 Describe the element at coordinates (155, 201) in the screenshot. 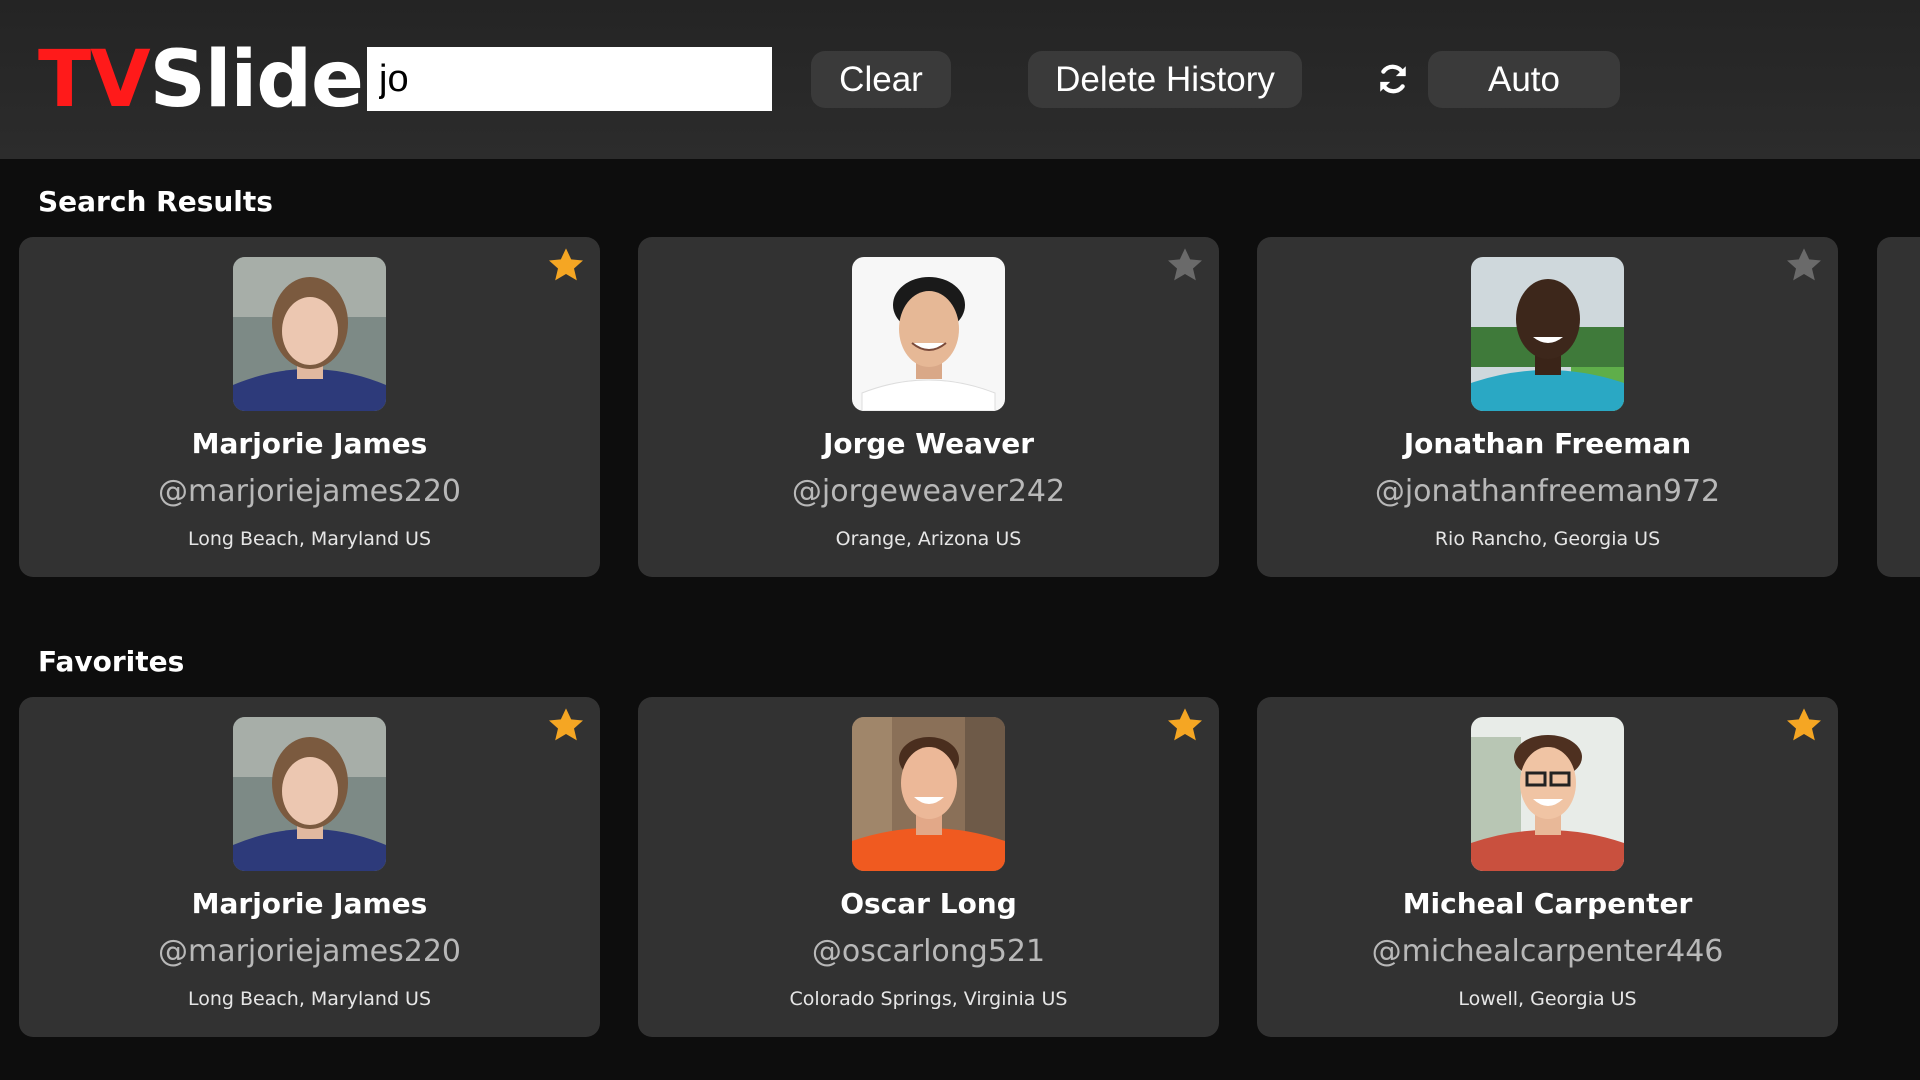

I see `search-results-heading: Search Results` at that location.